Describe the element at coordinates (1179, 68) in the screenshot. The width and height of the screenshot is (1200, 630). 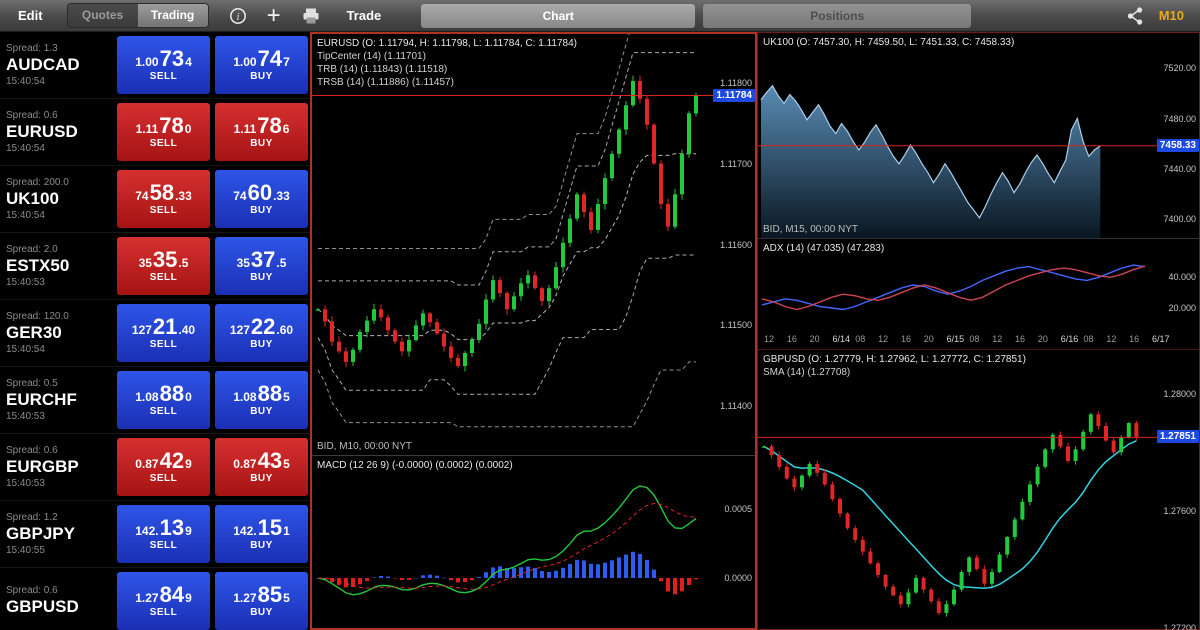
I see `axis-label: 7520.00` at that location.